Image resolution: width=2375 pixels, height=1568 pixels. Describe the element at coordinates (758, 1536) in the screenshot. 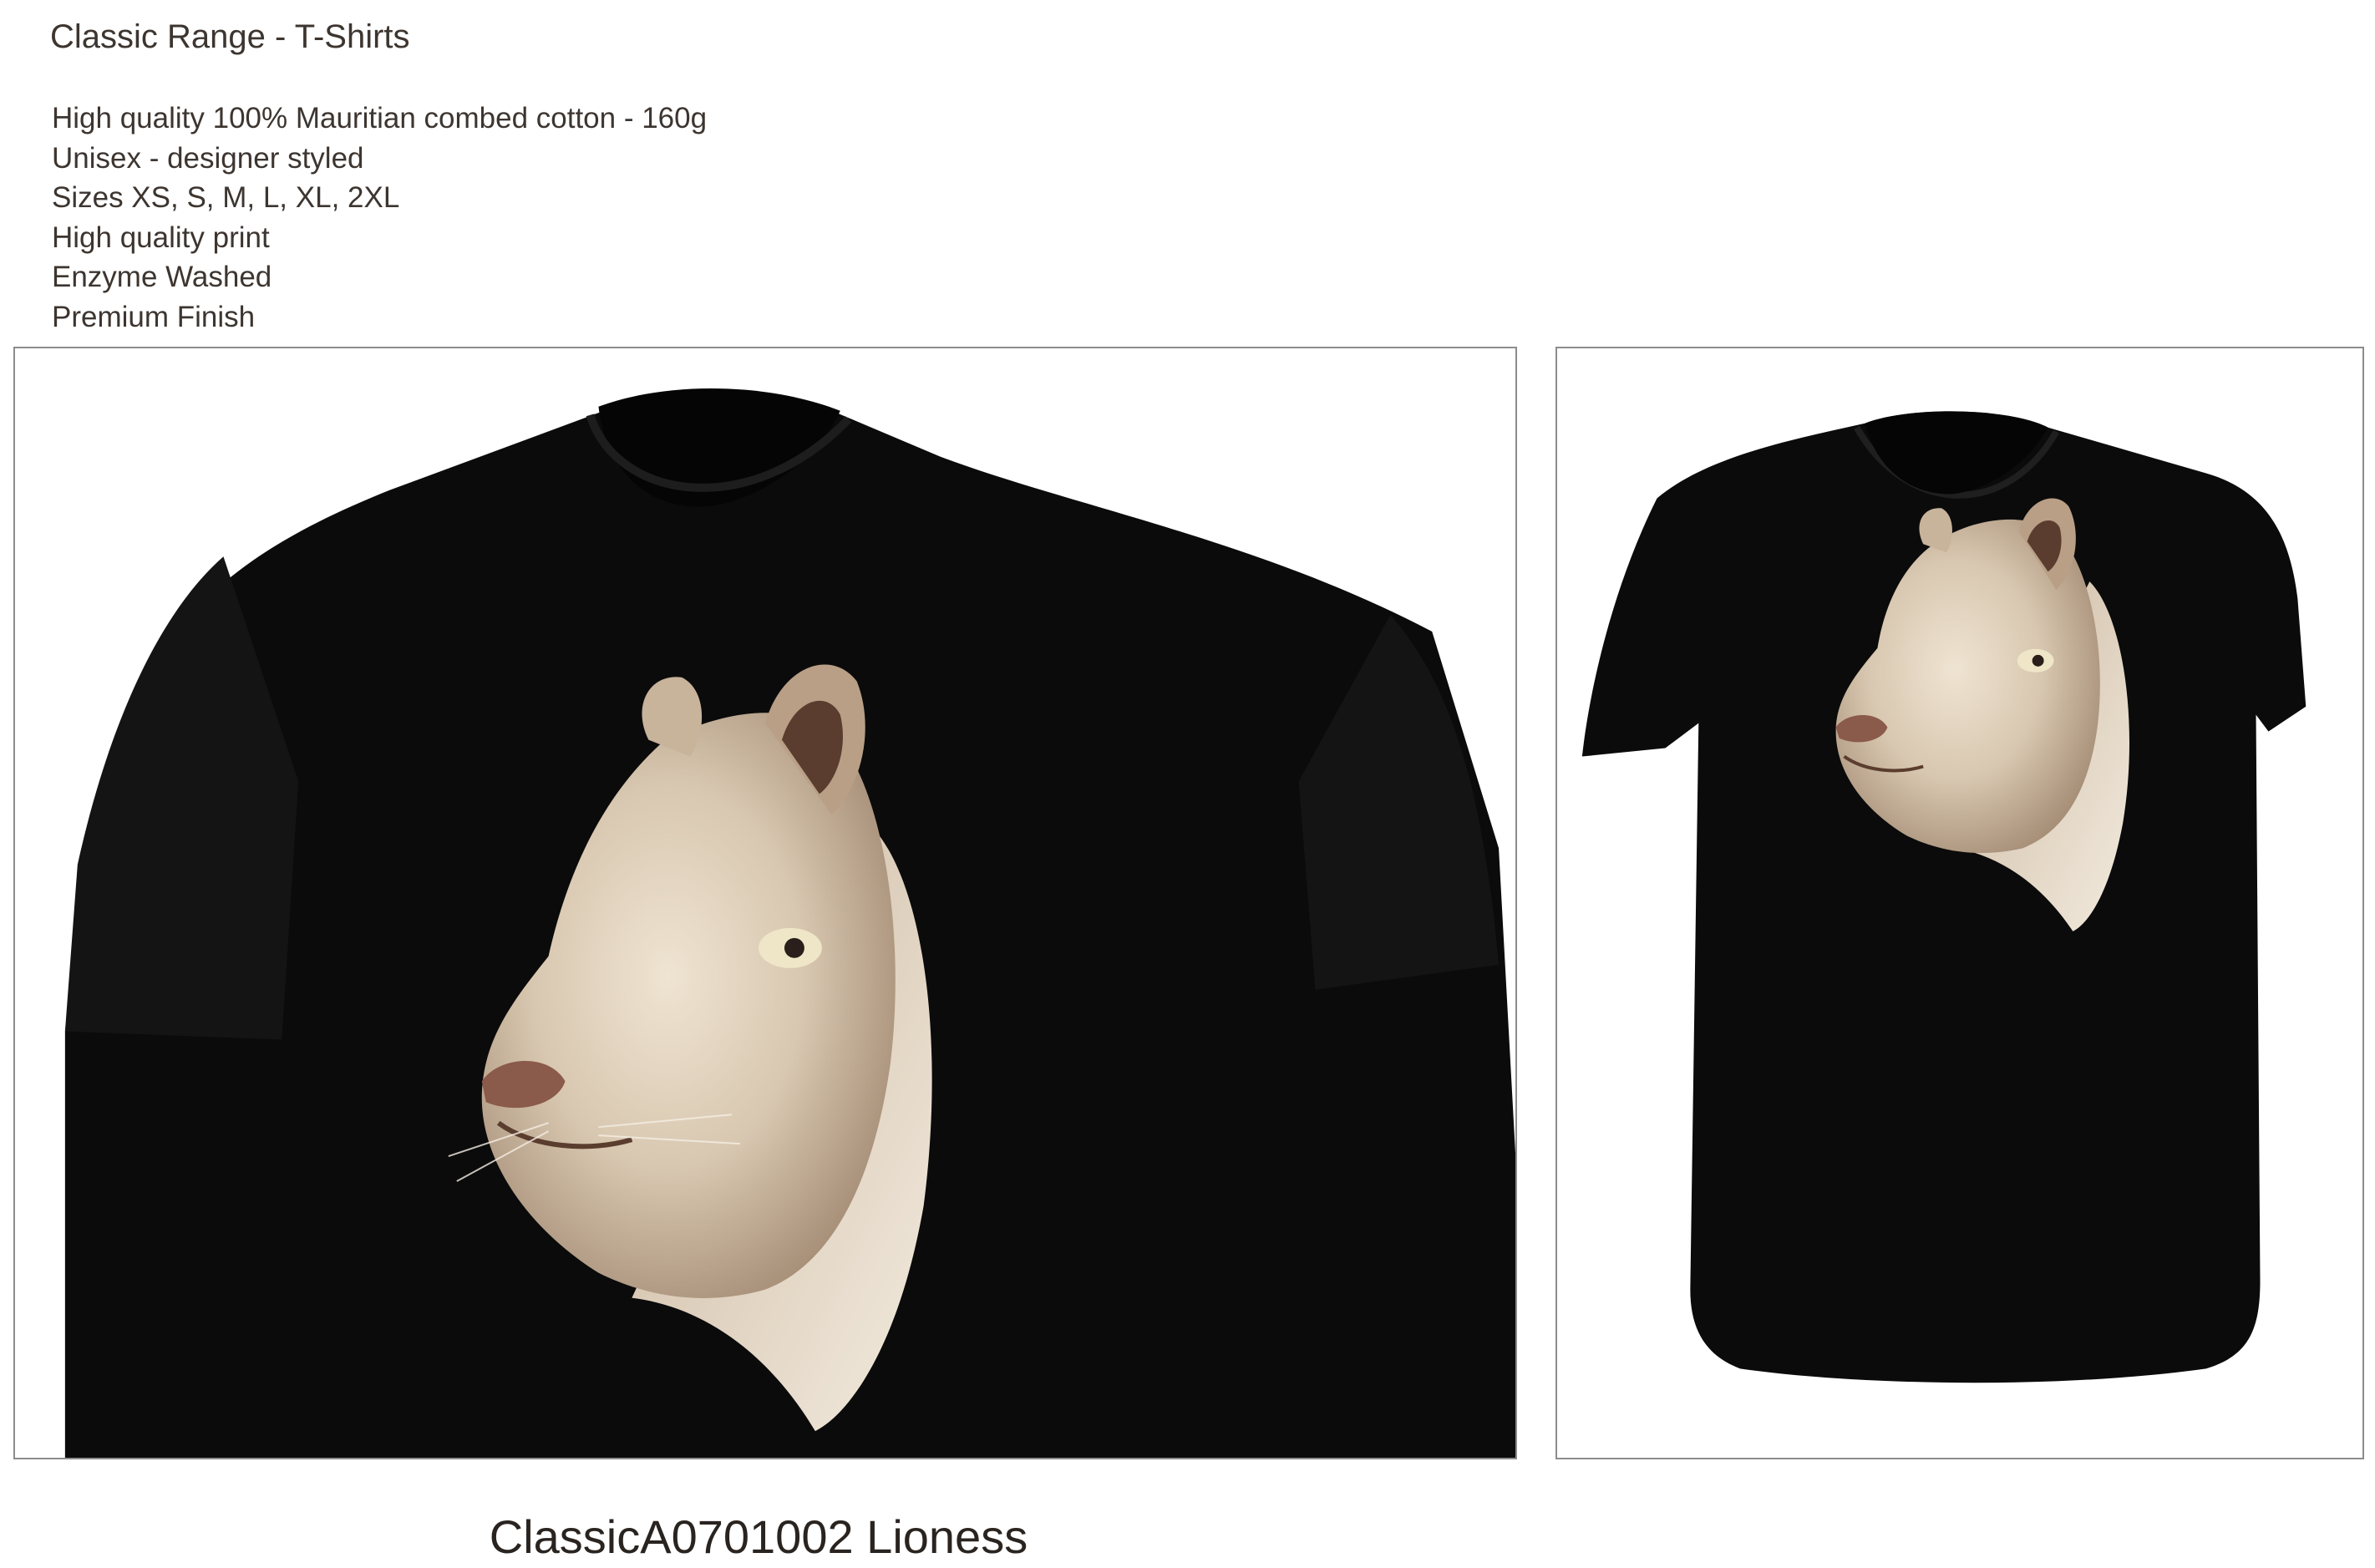

I see `product-caption: ClassicA0701002 Lioness` at that location.